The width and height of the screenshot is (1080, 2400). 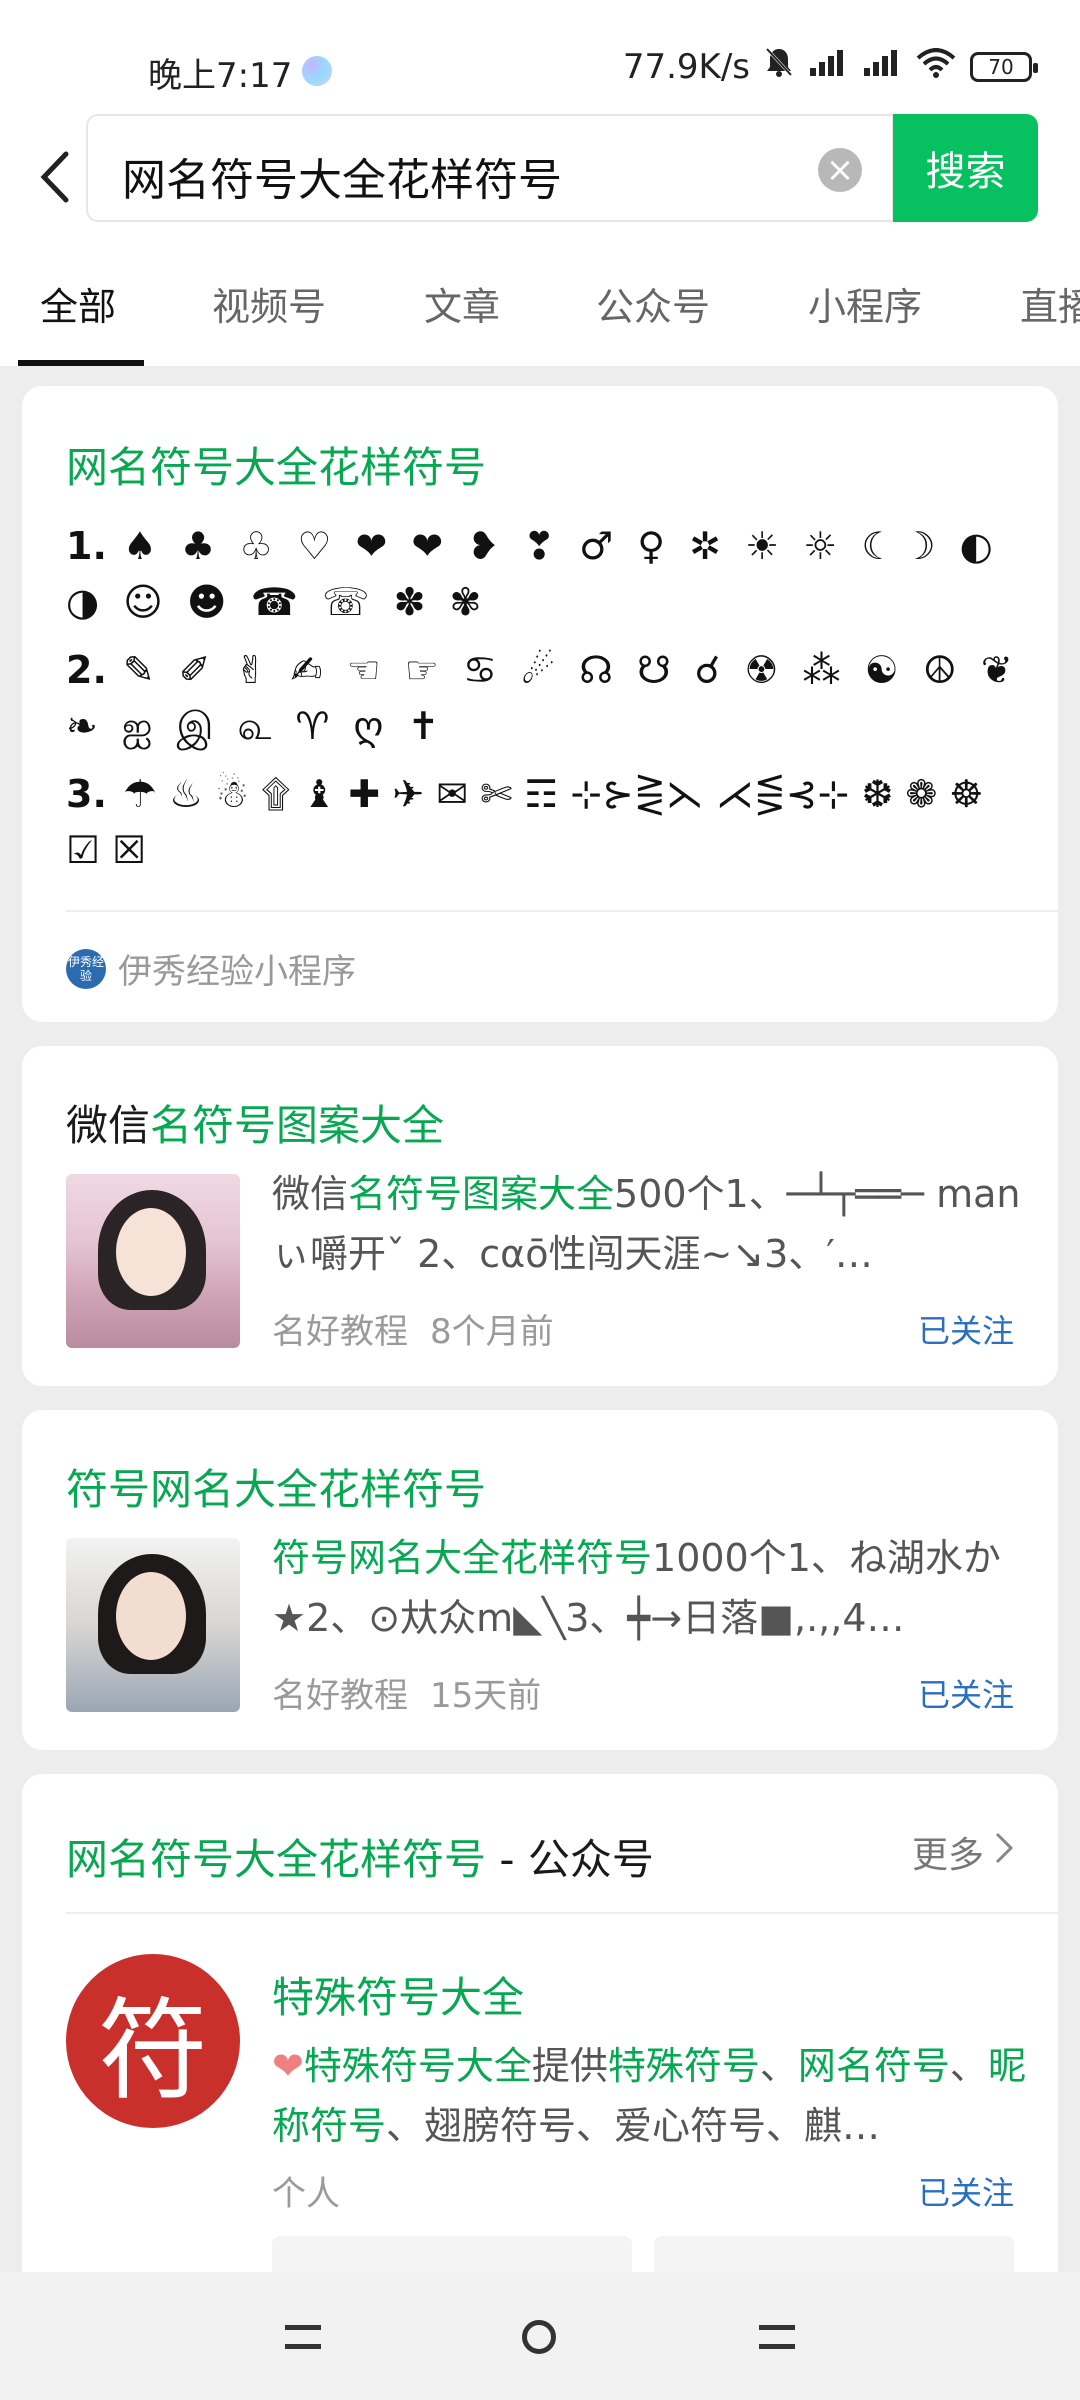 I want to click on tab-all: 全部, so click(x=78, y=303).